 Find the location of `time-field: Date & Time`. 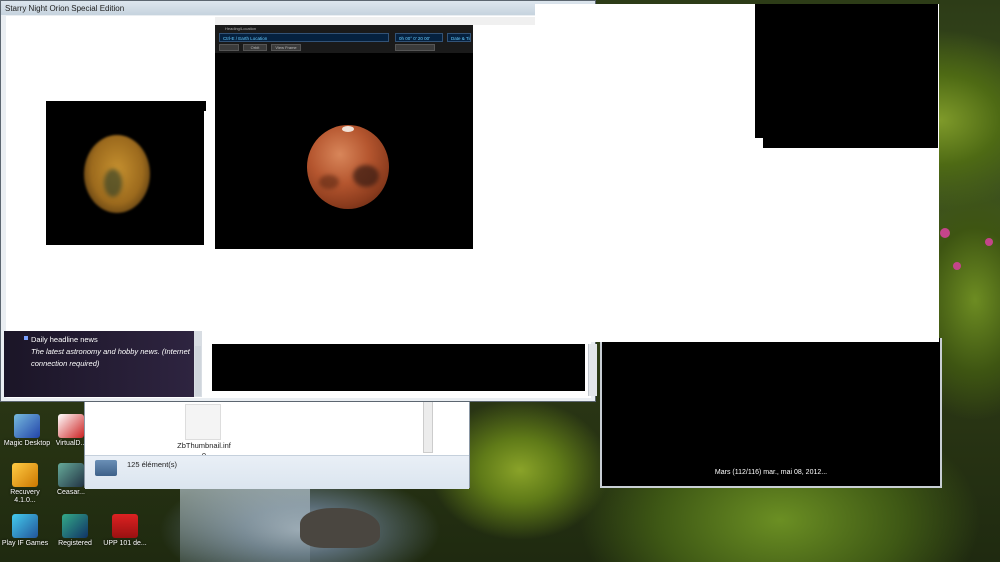

time-field: Date & Time is located at coordinates (459, 37).